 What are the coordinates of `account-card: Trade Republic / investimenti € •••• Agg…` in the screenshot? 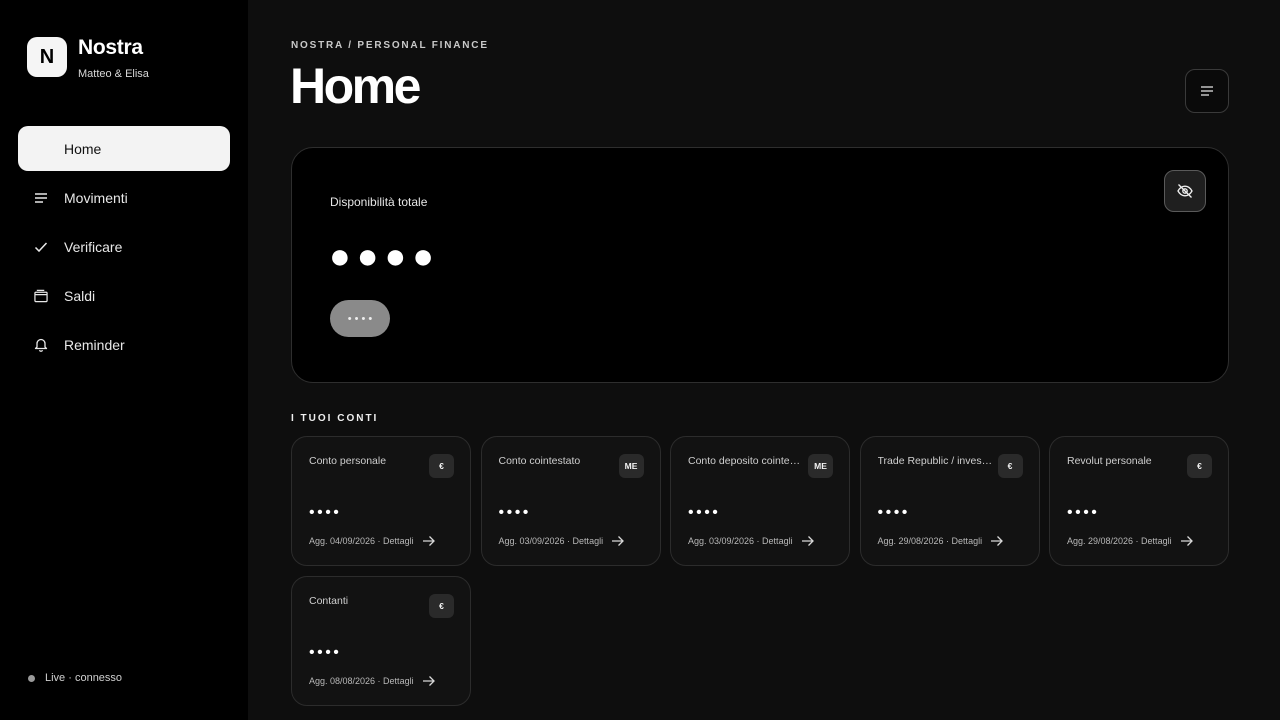 It's located at (949, 501).